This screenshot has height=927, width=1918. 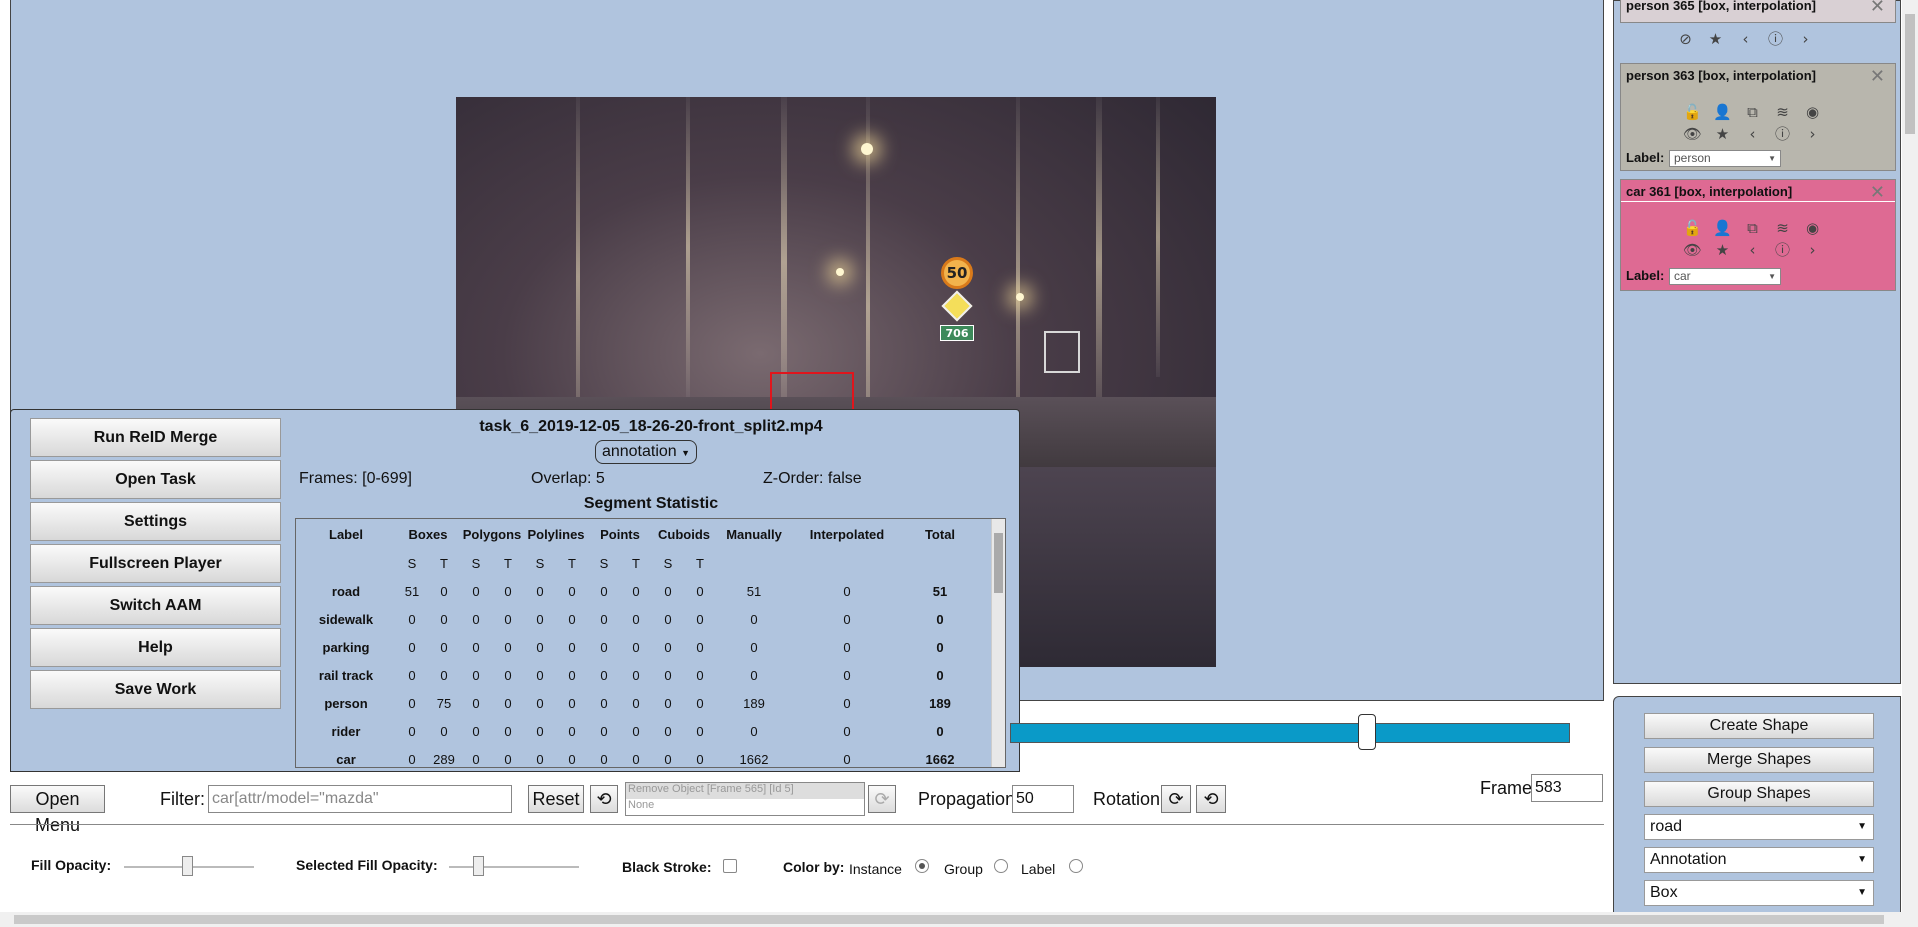 What do you see at coordinates (1759, 893) in the screenshot?
I see `shape-type-select: Box ▼` at bounding box center [1759, 893].